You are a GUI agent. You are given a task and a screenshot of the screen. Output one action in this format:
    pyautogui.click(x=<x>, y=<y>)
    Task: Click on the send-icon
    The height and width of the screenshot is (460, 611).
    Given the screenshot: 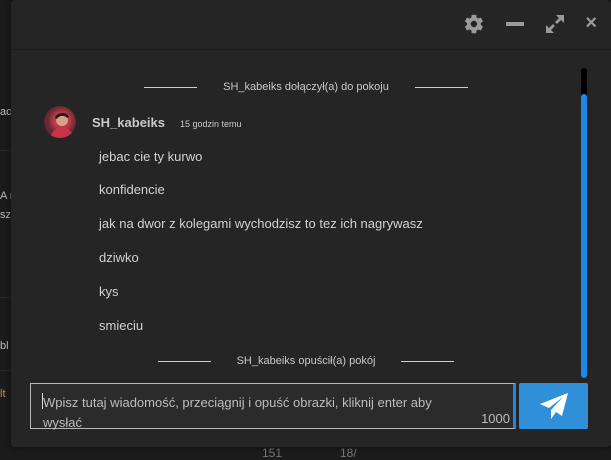 What is the action you would take?
    pyautogui.click(x=553, y=406)
    